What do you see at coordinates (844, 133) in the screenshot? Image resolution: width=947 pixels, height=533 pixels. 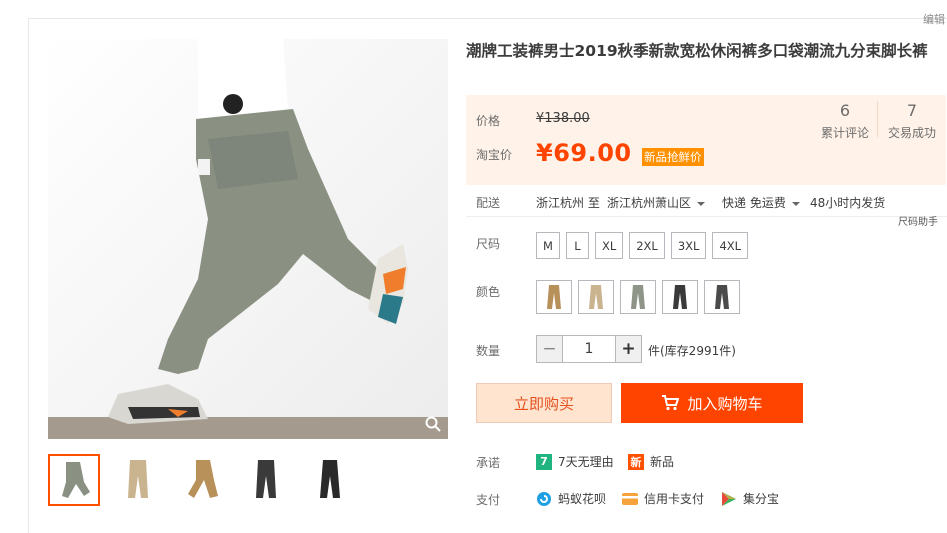 I see `reviews-label: 累计评论` at bounding box center [844, 133].